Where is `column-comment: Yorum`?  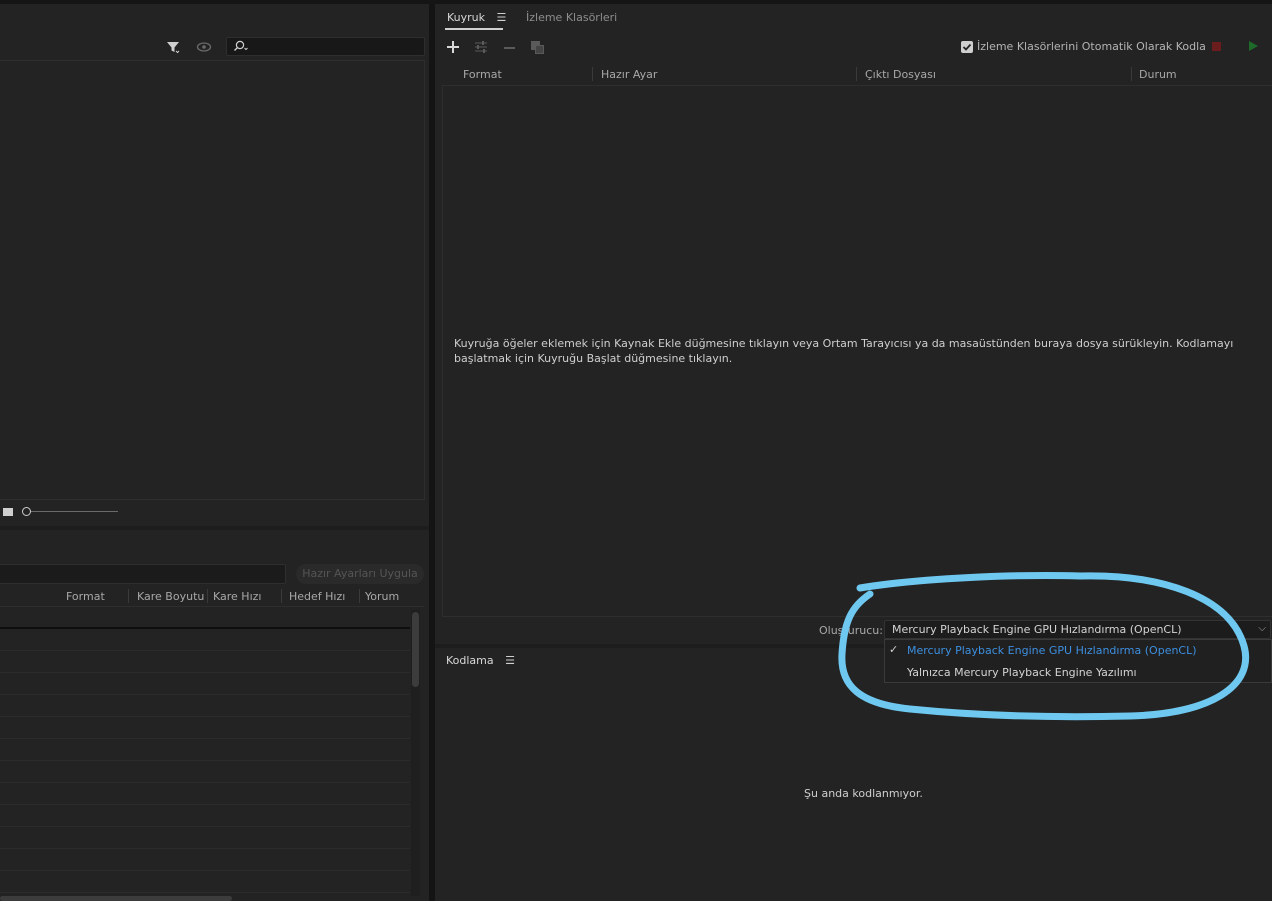 column-comment: Yorum is located at coordinates (382, 596).